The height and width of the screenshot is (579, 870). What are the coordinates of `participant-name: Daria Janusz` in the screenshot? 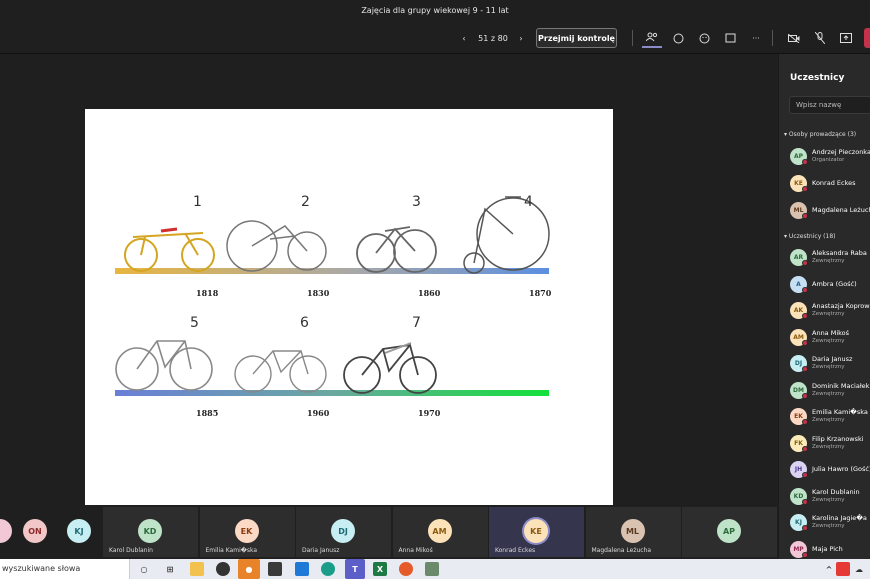 It's located at (832, 359).